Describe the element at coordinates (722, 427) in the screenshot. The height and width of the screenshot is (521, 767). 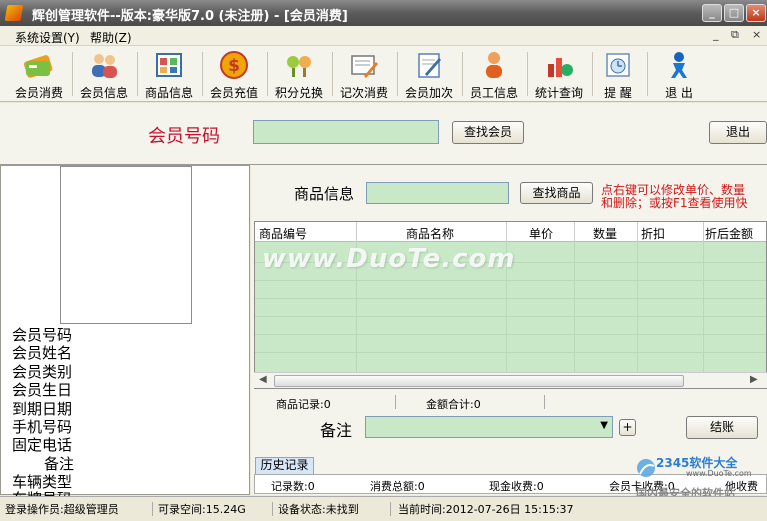
I see `checkout-button: 结账` at that location.